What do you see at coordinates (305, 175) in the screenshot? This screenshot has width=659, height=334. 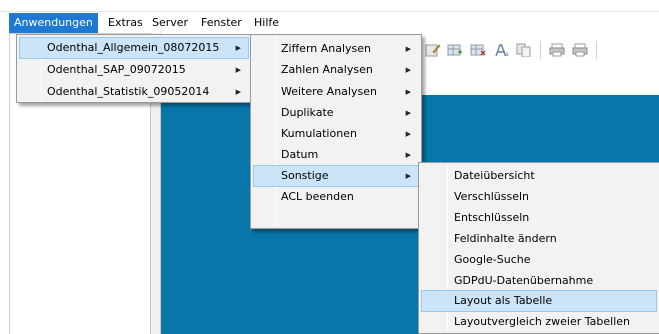 I see `menu-item-label: Sonstige` at bounding box center [305, 175].